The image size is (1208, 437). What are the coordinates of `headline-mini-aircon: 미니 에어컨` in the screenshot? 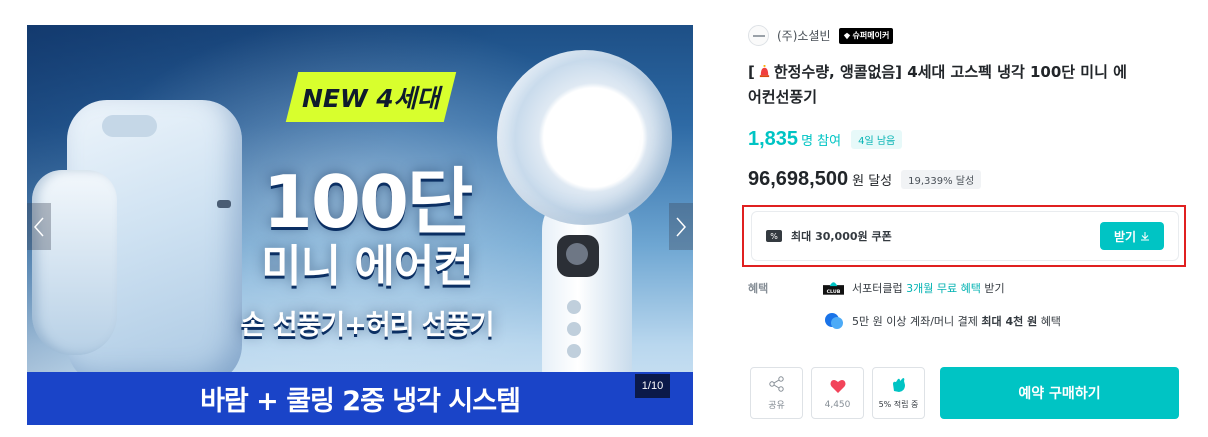 It's located at (367, 266).